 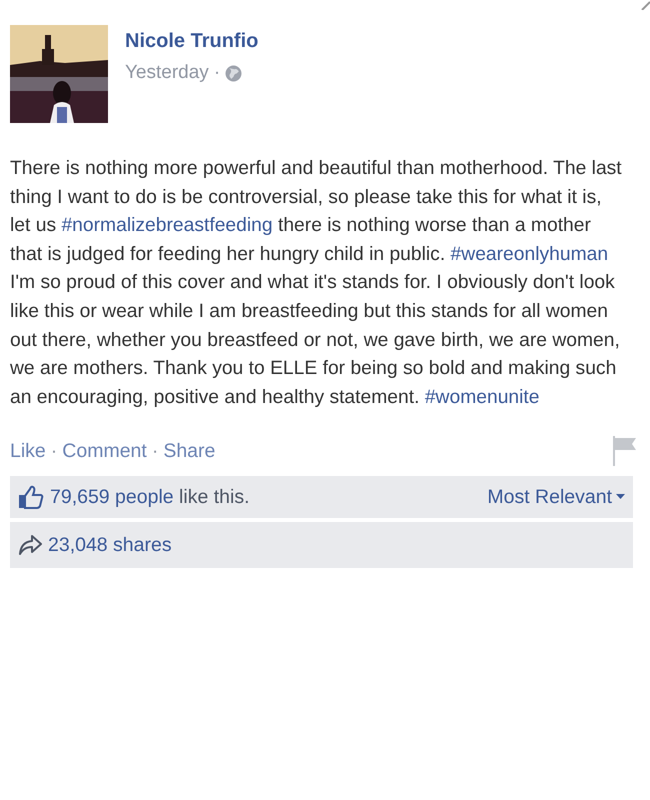 I want to click on caret-icon, so click(x=620, y=497).